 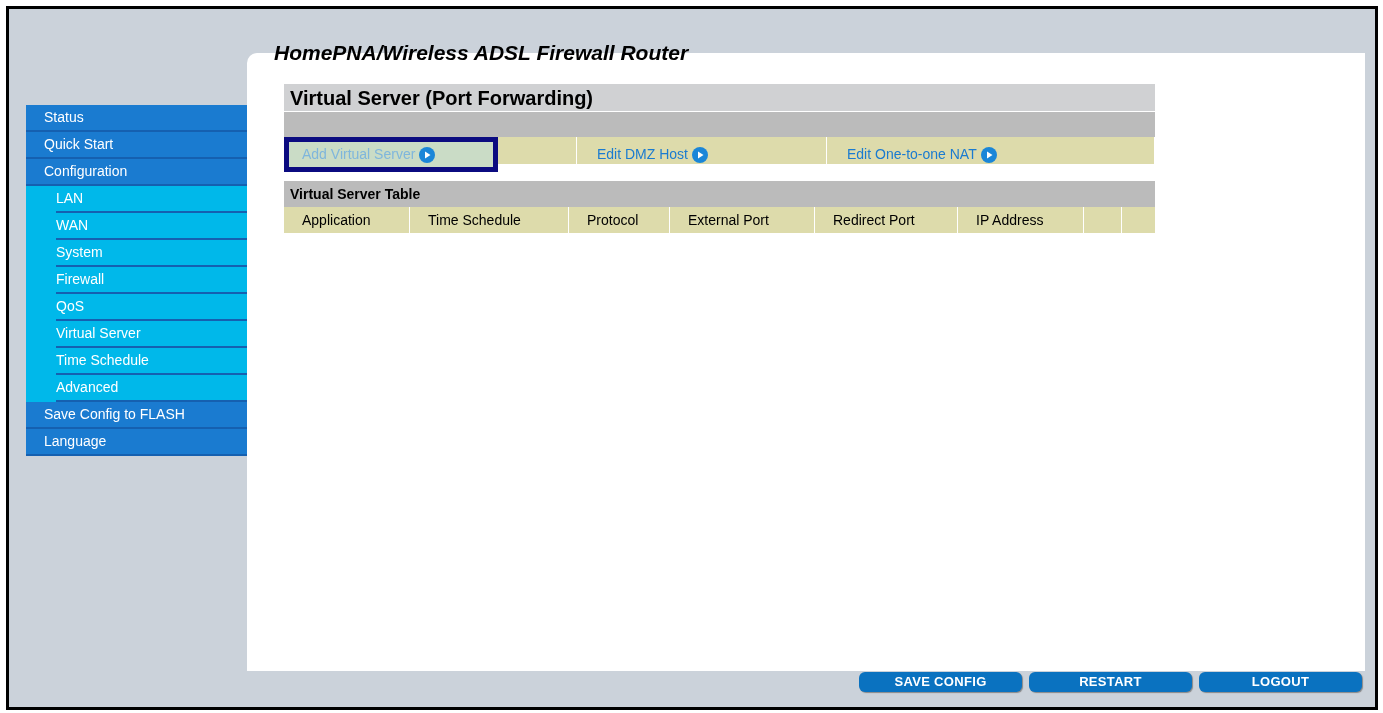 I want to click on column-header: IP Address, so click(x=1021, y=220).